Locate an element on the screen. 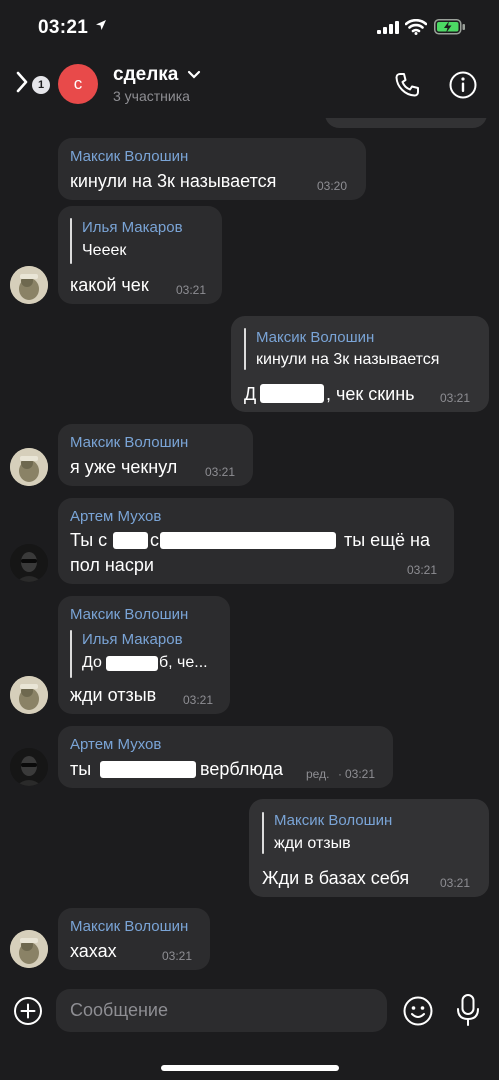 The height and width of the screenshot is (1080, 499). message-text: Жди в базах себя is located at coordinates (336, 878).